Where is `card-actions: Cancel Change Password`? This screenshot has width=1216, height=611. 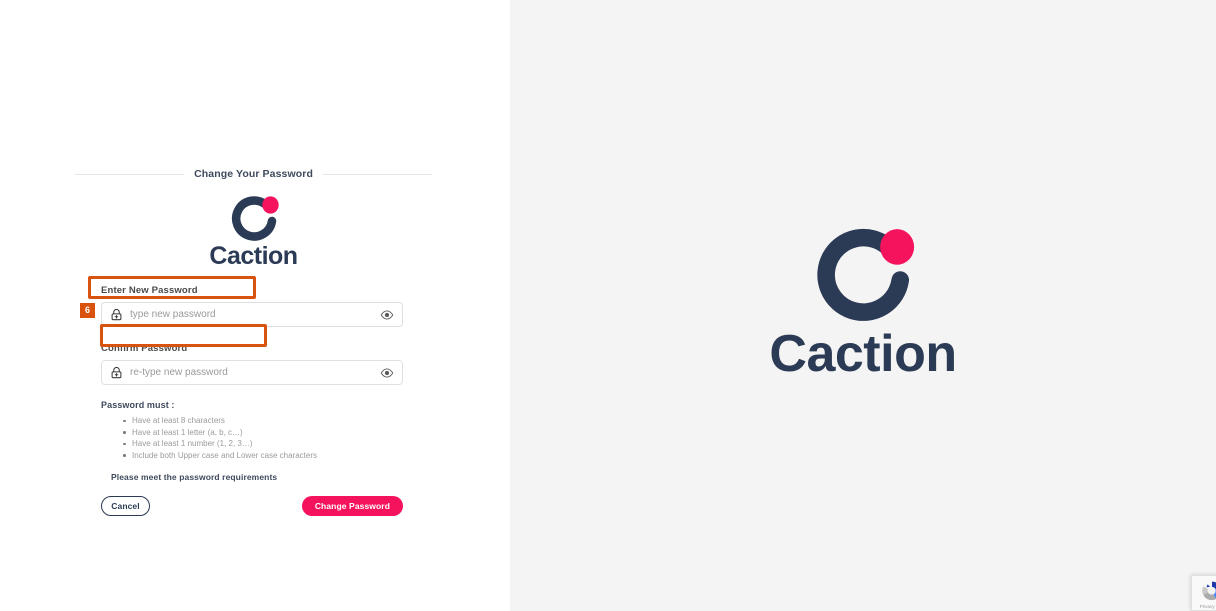
card-actions: Cancel Change Password is located at coordinates (252, 506).